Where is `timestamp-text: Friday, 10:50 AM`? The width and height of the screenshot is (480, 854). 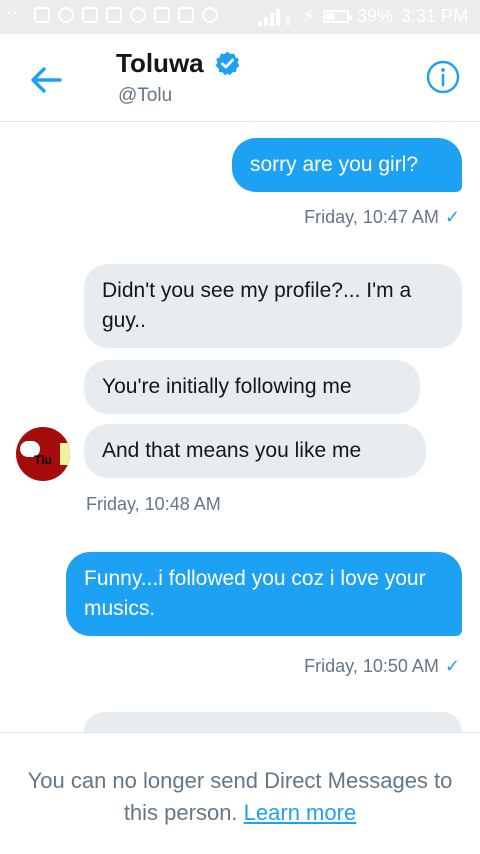
timestamp-text: Friday, 10:50 AM is located at coordinates (371, 666).